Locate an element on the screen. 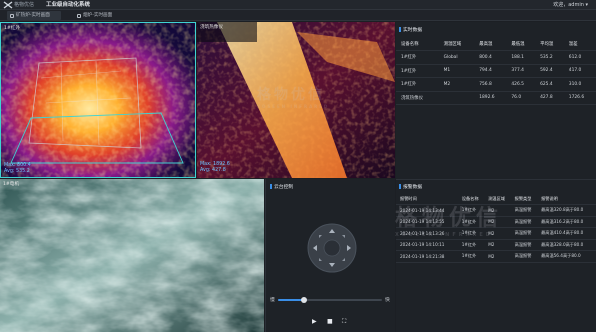 The image size is (596, 332). tab-label: 烟炉-实时画面 is located at coordinates (98, 15).